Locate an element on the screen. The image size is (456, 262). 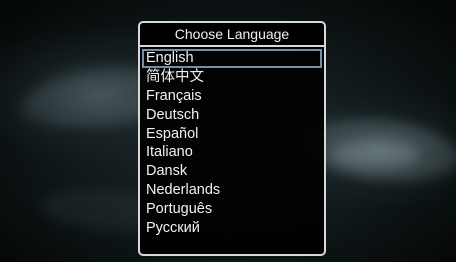
language-option-danish: Dansk is located at coordinates (232, 171).